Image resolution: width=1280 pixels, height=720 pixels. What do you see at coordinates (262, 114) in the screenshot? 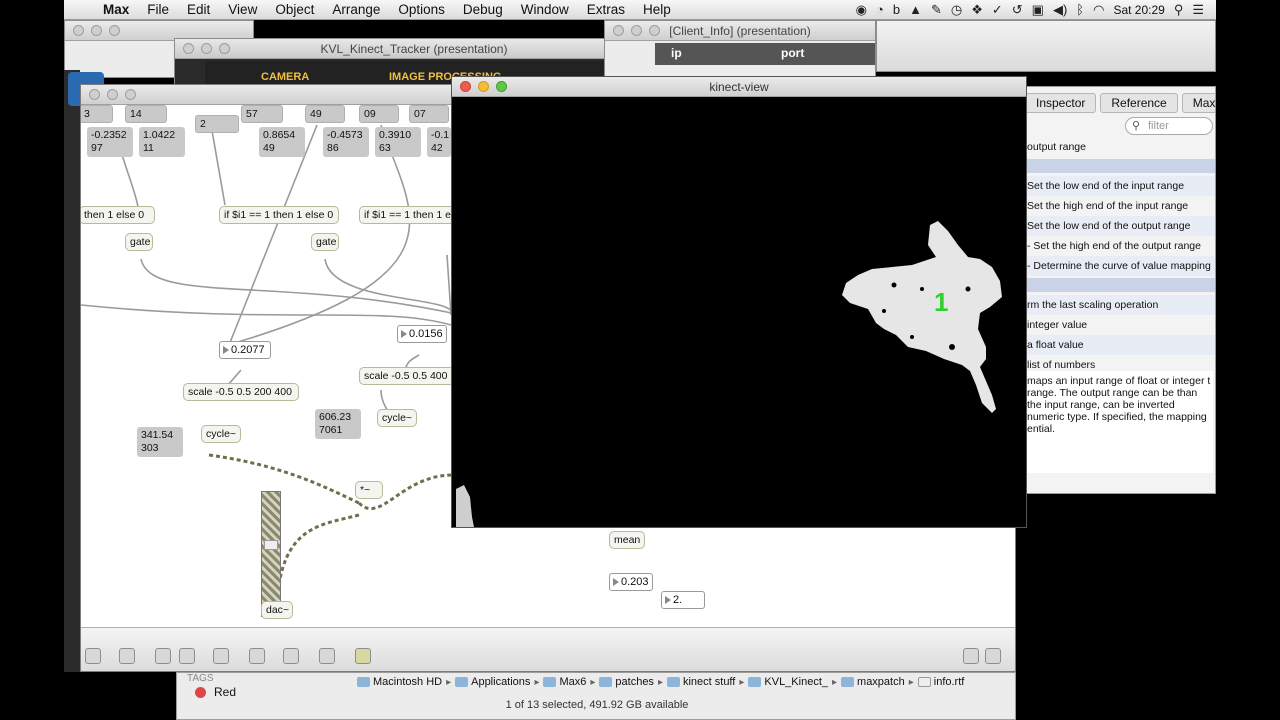
I see `message-box: 57` at bounding box center [262, 114].